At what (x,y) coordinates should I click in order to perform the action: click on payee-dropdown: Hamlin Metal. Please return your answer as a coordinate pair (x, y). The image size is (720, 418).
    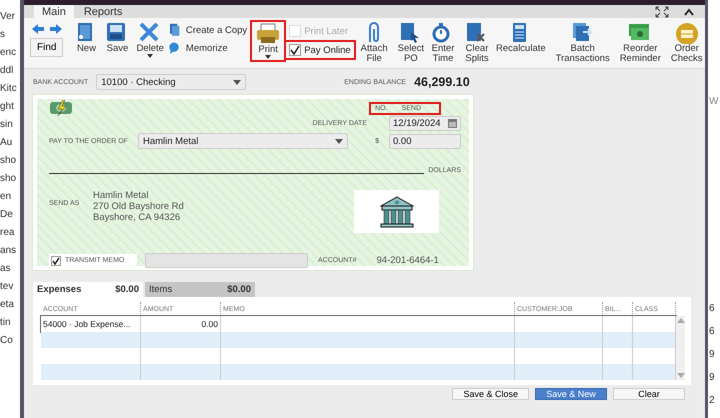
    Looking at the image, I should click on (243, 141).